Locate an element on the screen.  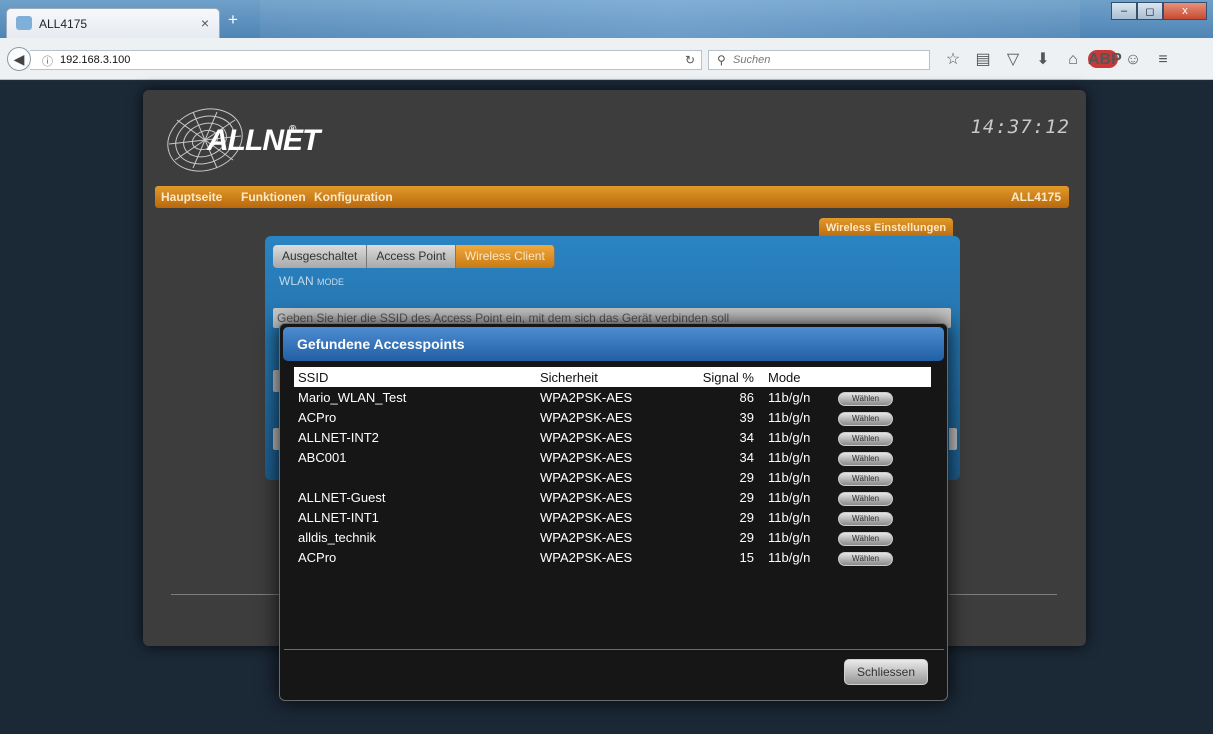
cell-signal: 86 is located at coordinates (746, 397).